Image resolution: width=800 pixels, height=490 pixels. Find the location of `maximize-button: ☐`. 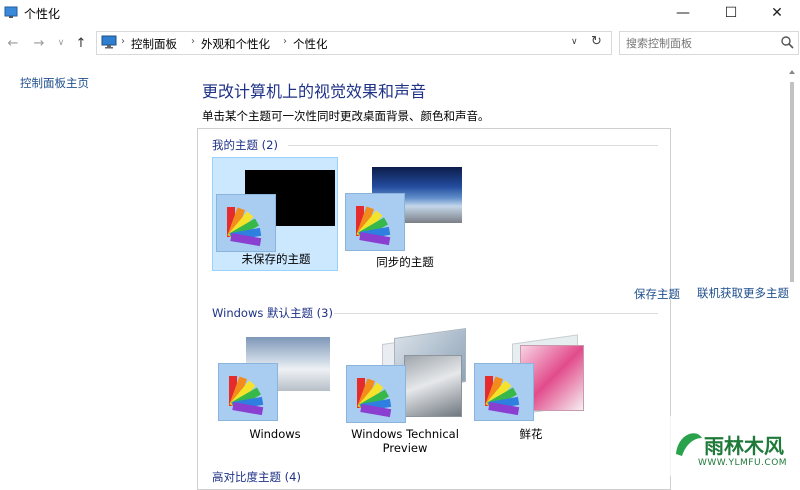

maximize-button: ☐ is located at coordinates (731, 13).